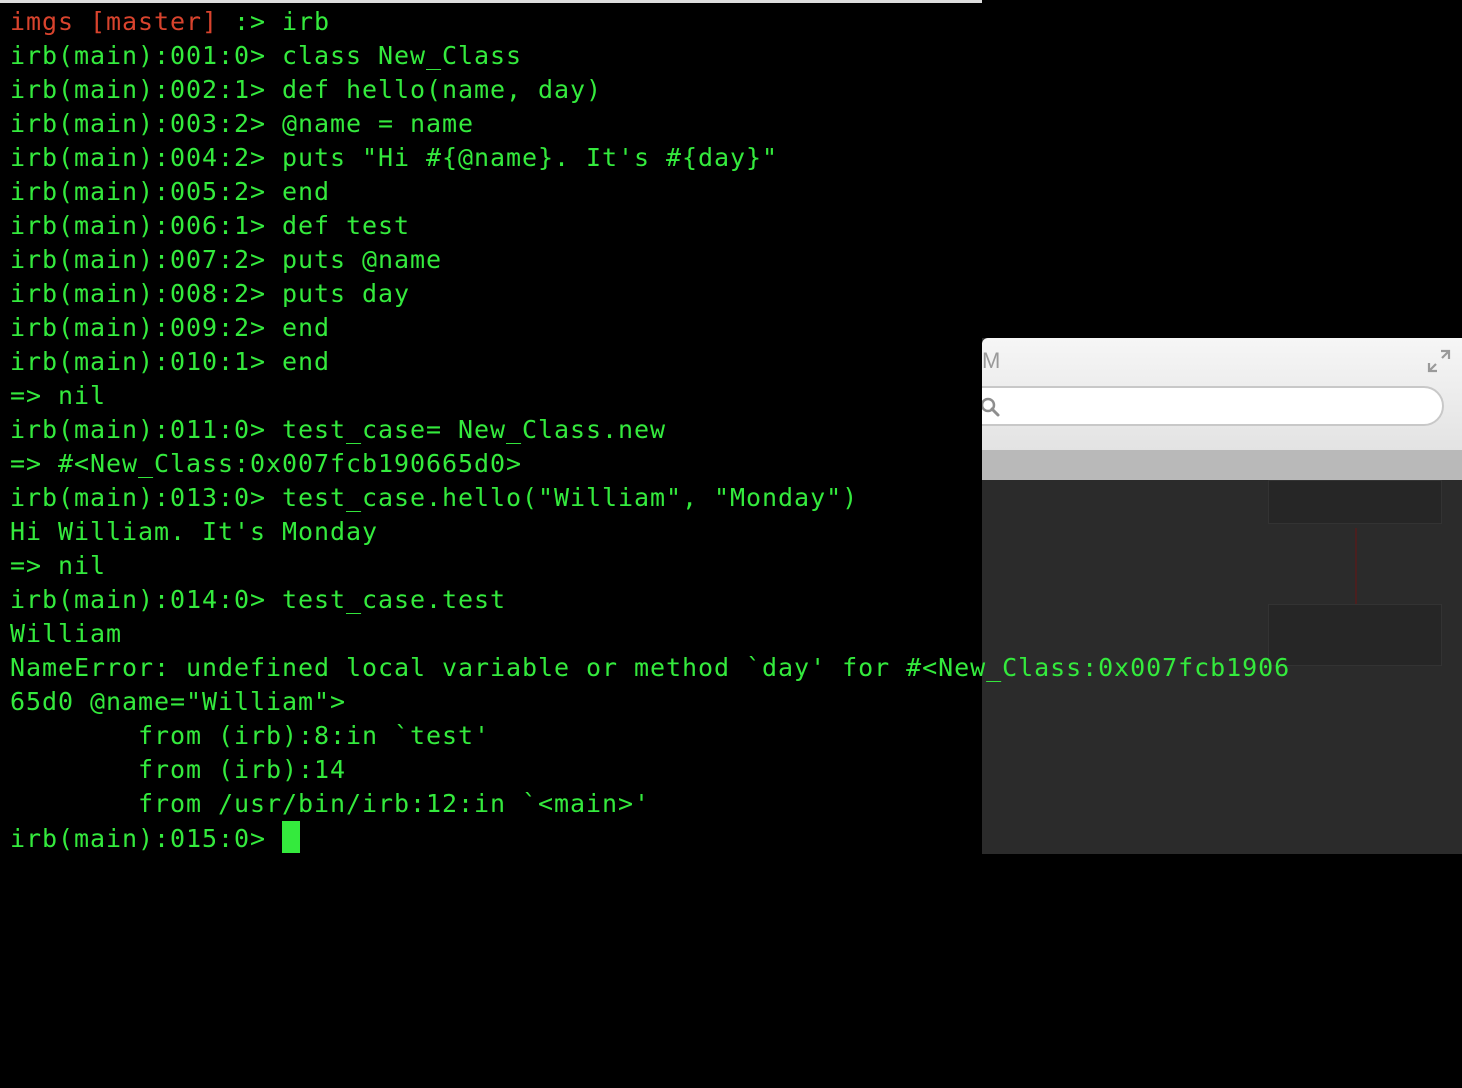 The height and width of the screenshot is (1088, 1462). Describe the element at coordinates (178, 701) in the screenshot. I see `error-line: 65d0 @name="William">` at that location.